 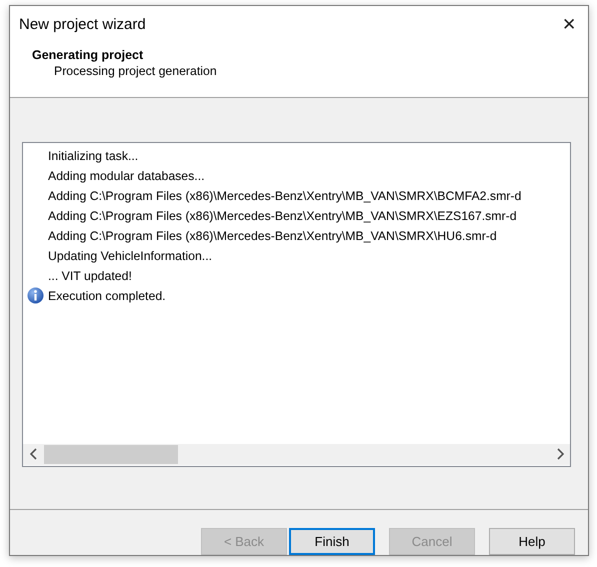 What do you see at coordinates (136, 71) in the screenshot?
I see `page-subtitle: Processing project generation` at bounding box center [136, 71].